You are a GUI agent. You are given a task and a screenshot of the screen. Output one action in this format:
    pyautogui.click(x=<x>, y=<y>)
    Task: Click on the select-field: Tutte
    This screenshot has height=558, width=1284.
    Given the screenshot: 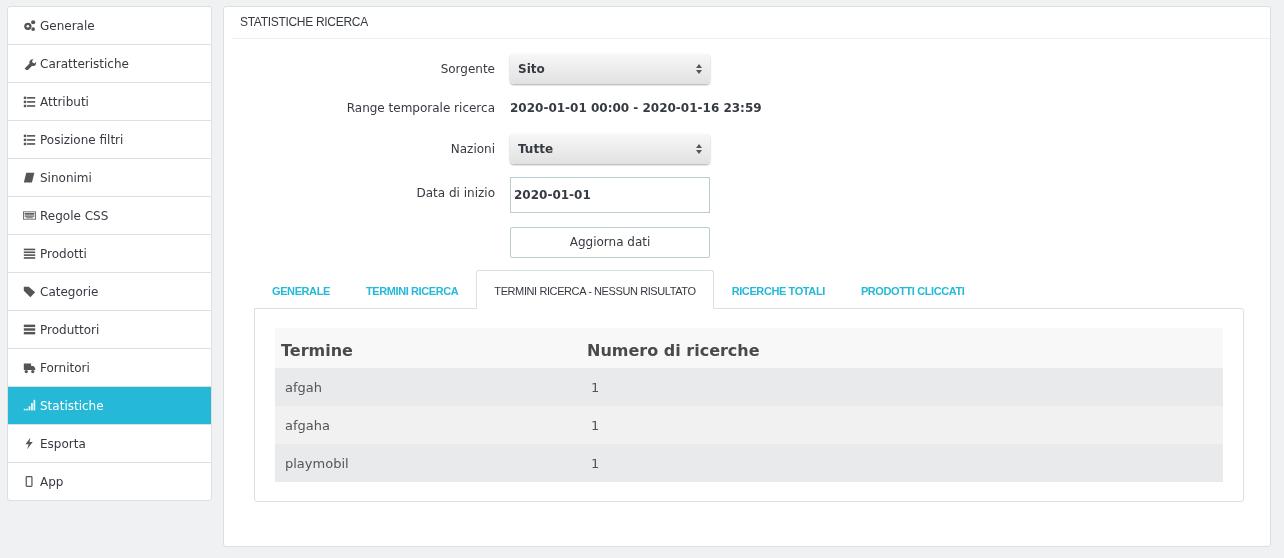 What is the action you would take?
    pyautogui.click(x=610, y=149)
    